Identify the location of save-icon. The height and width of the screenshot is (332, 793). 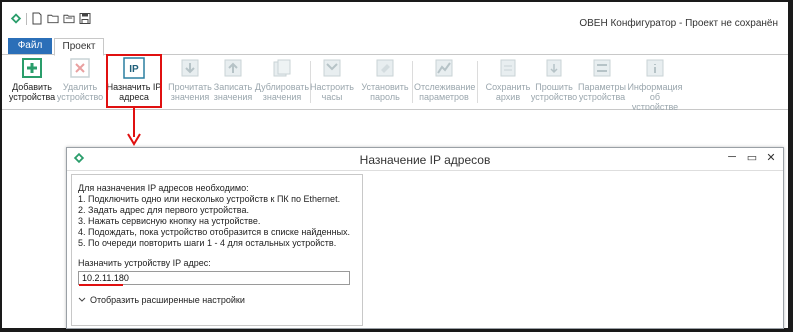
(85, 18).